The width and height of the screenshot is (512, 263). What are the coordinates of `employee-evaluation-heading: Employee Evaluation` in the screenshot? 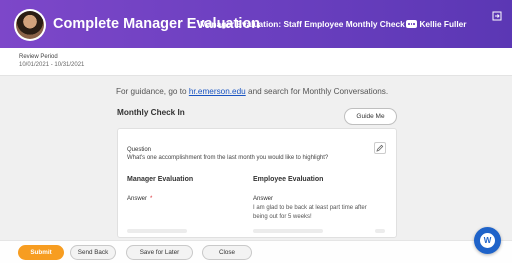 It's located at (288, 179).